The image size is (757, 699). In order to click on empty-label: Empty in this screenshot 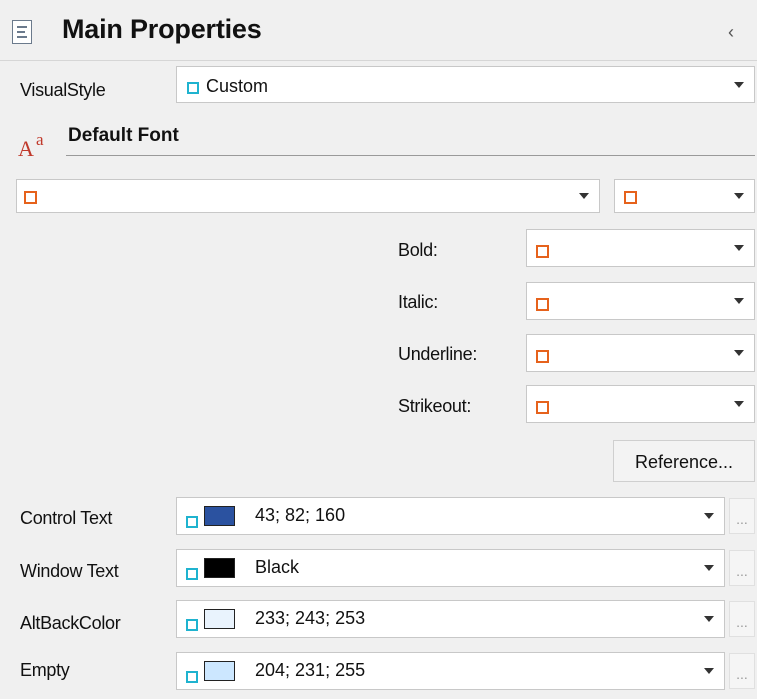, I will do `click(45, 670)`.